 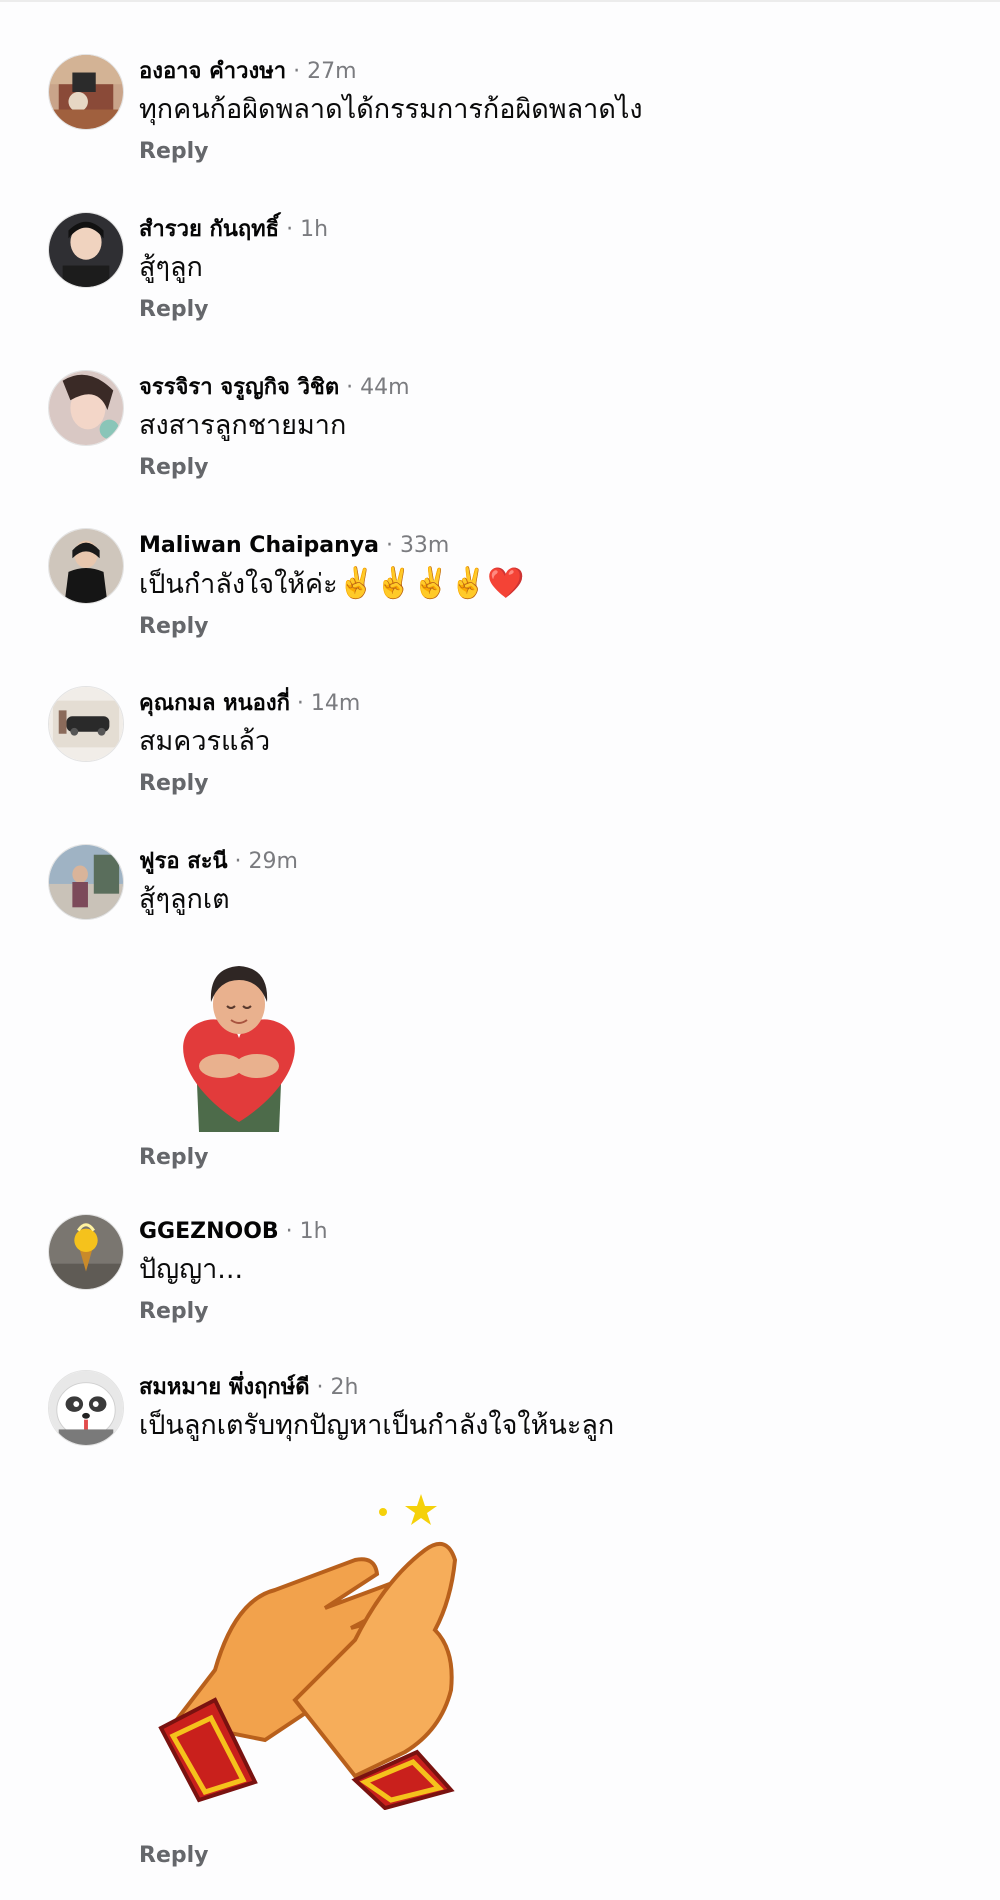 I want to click on timestamp: 29m, so click(x=273, y=861).